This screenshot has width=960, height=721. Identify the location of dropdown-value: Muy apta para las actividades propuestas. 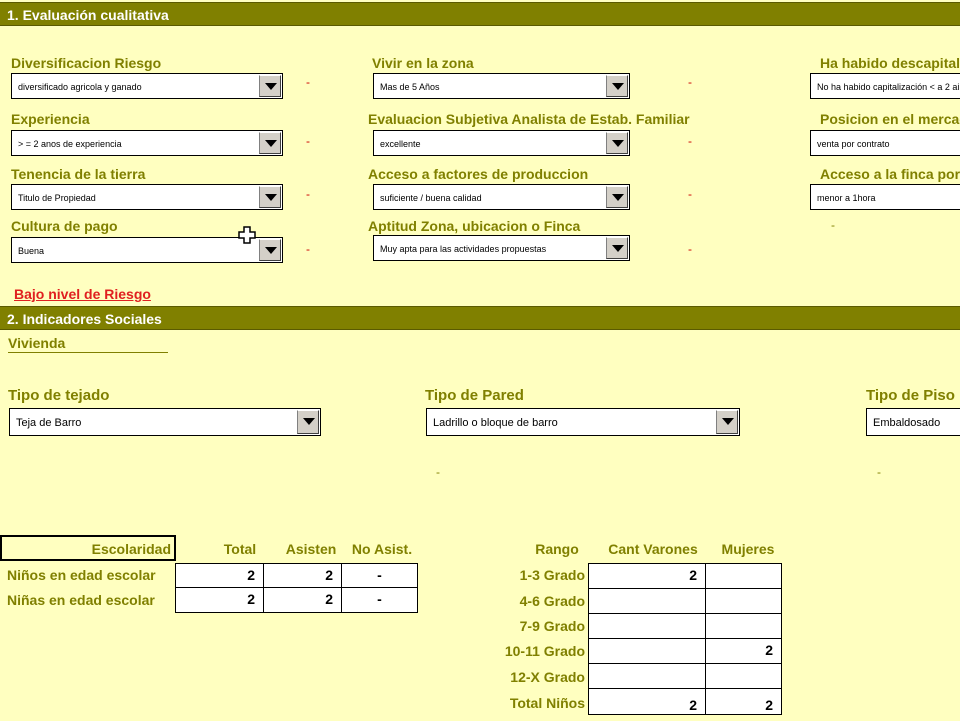
(463, 249).